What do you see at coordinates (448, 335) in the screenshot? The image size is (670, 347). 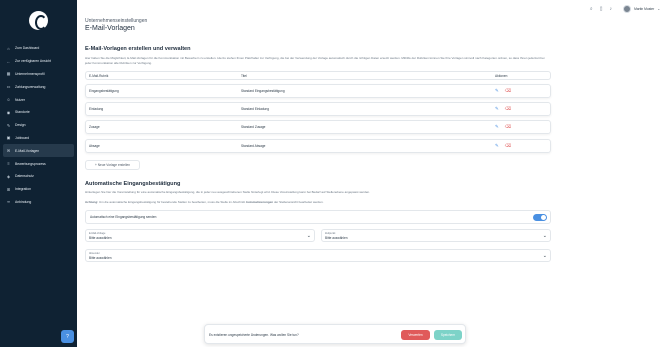 I see `save-button: Speichern` at bounding box center [448, 335].